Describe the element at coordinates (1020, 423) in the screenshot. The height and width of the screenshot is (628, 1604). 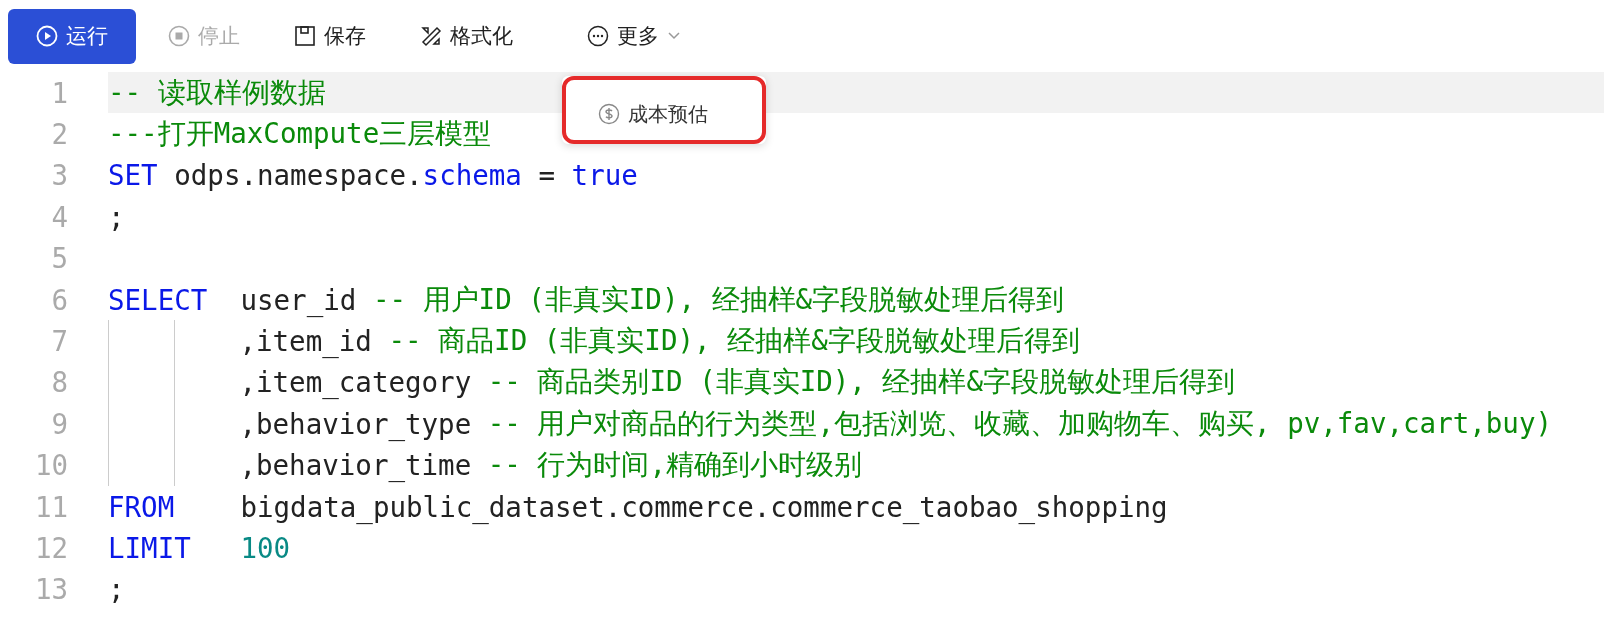
I see `code-token: -- 用户对商品的行为类型,包括浏览、收藏、加购物车、购买, pv,fav,cart,buy)` at that location.